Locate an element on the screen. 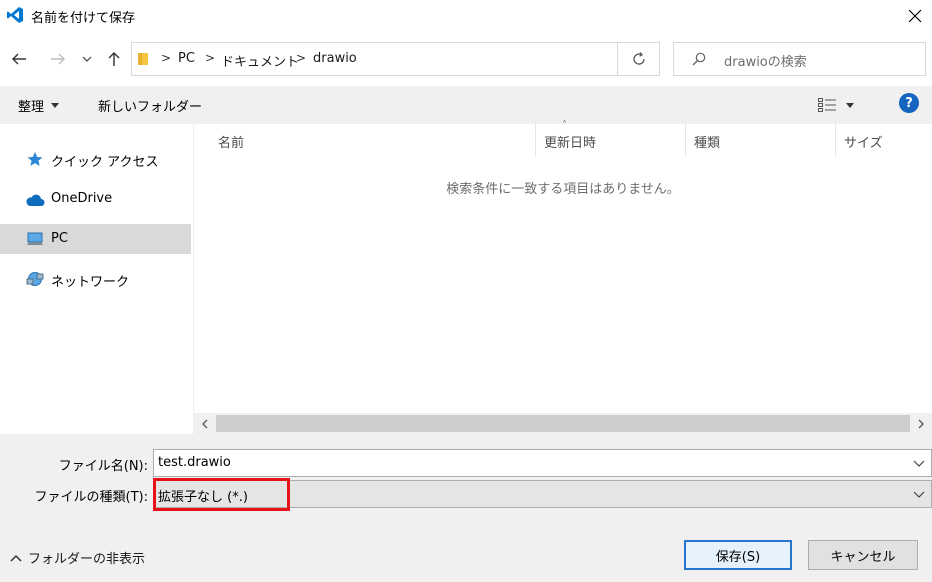  folder-icon is located at coordinates (143, 59).